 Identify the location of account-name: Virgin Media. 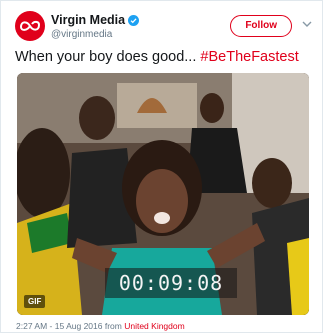
(88, 20).